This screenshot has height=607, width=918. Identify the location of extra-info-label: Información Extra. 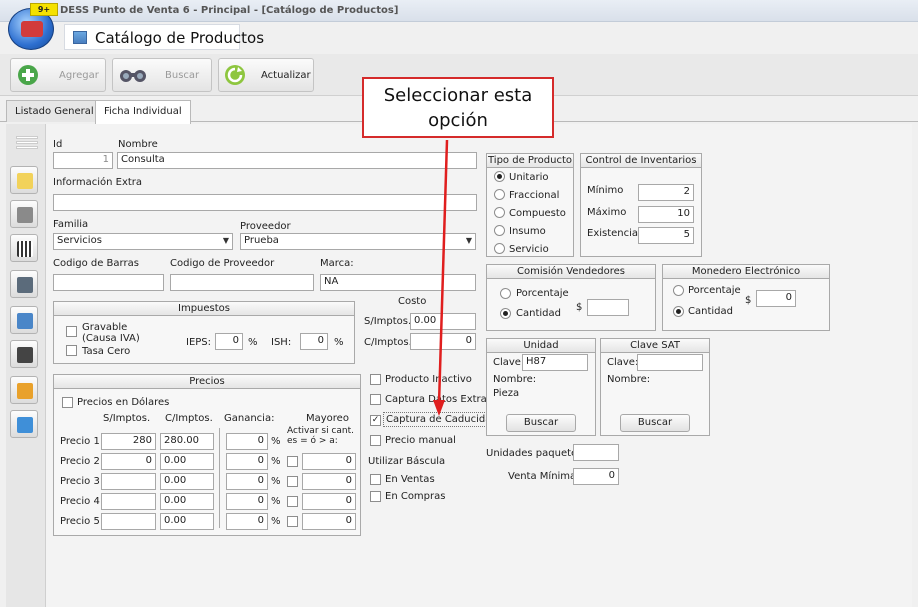
(98, 182).